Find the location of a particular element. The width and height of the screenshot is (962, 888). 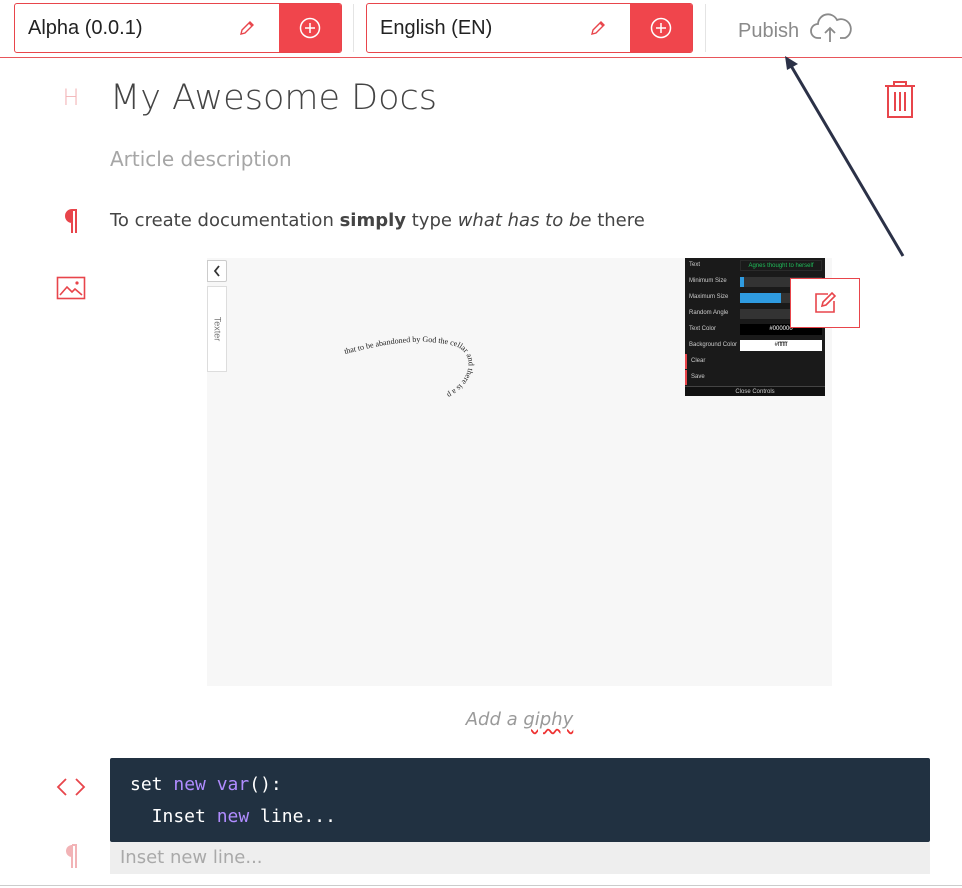

language-selector: English (EN) is located at coordinates (529, 28).